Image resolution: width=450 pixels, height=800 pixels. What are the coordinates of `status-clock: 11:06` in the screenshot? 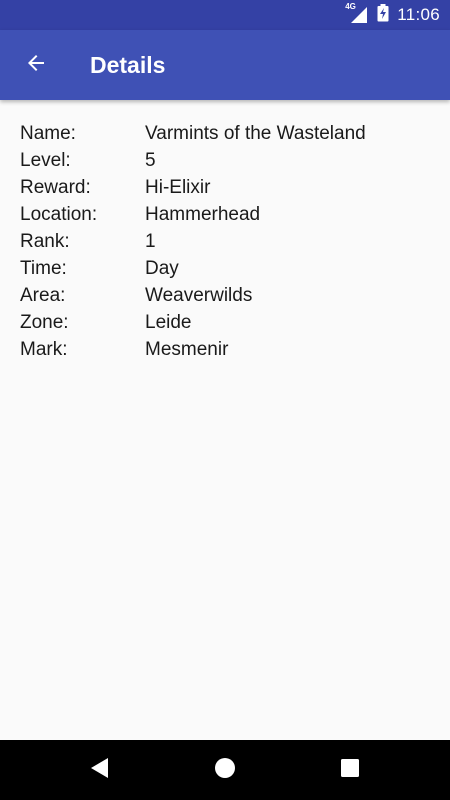 It's located at (418, 14).